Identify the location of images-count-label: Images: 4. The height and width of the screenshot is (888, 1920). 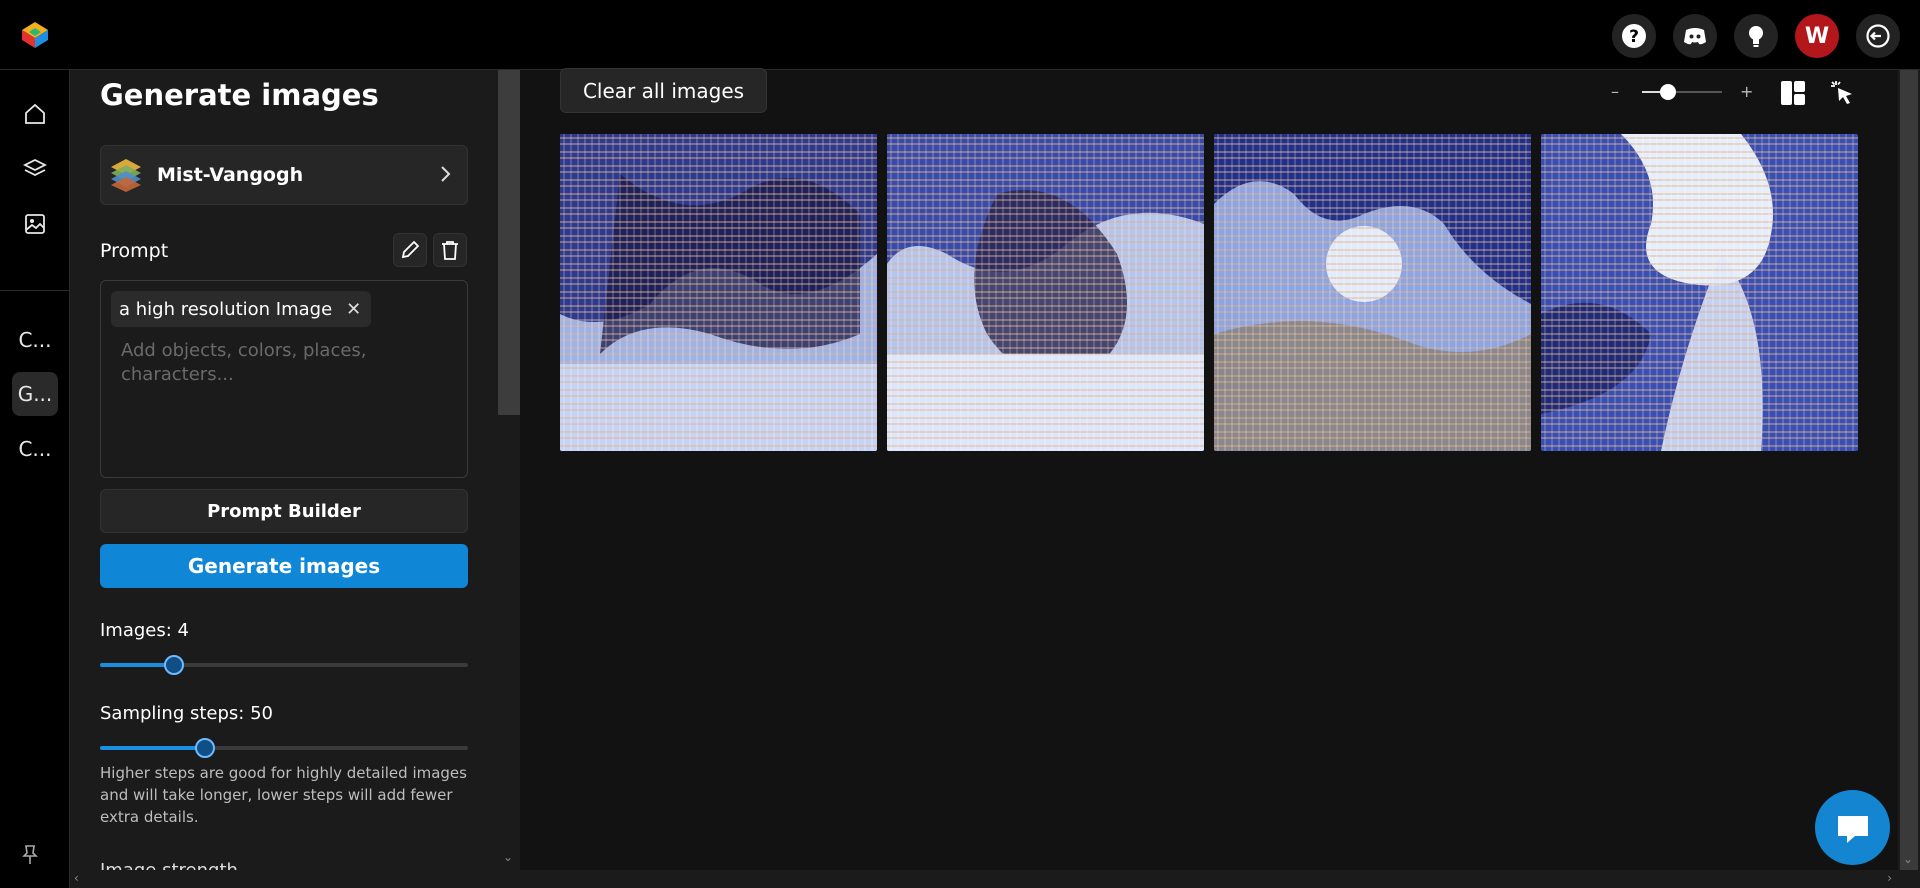
(144, 630).